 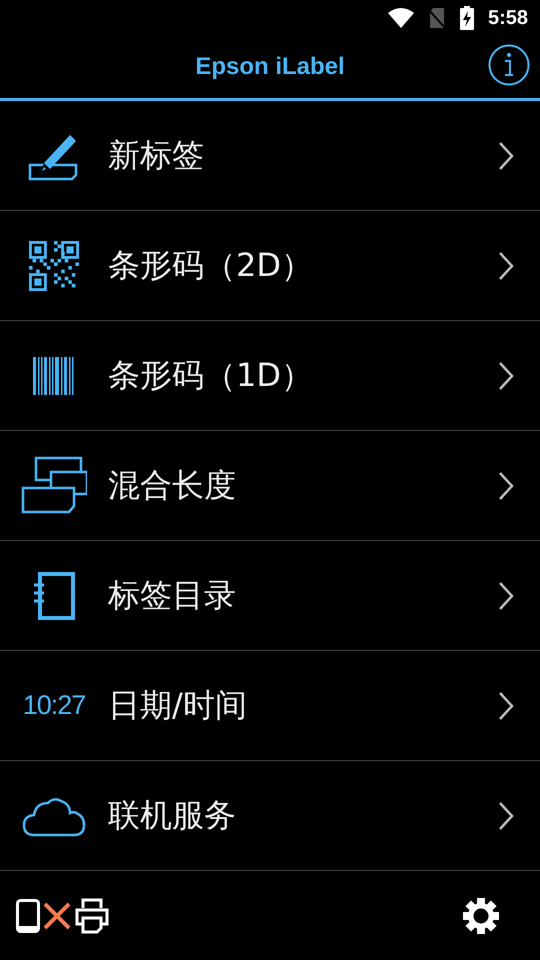 I want to click on menu-label: 日期/时间, so click(x=178, y=705).